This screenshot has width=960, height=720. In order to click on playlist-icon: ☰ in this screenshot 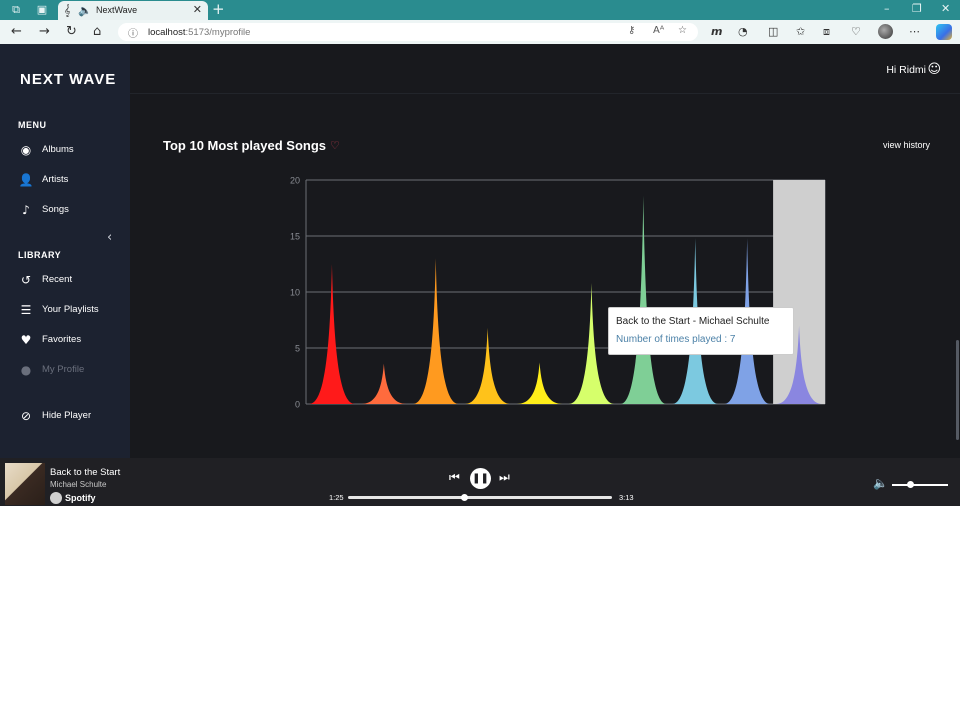, I will do `click(26, 310)`.